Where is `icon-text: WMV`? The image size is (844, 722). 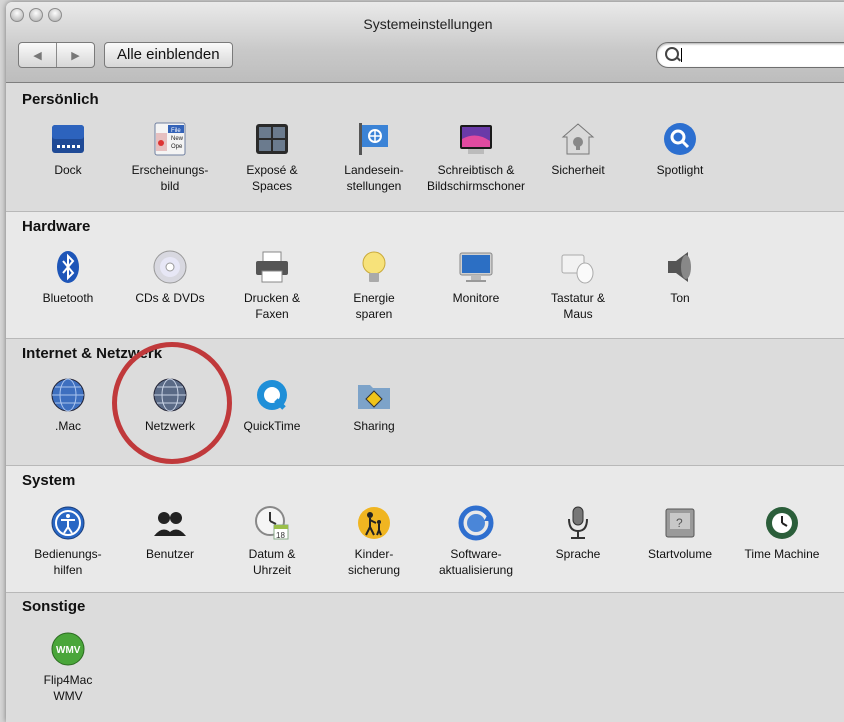
icon-text: WMV is located at coordinates (68, 650).